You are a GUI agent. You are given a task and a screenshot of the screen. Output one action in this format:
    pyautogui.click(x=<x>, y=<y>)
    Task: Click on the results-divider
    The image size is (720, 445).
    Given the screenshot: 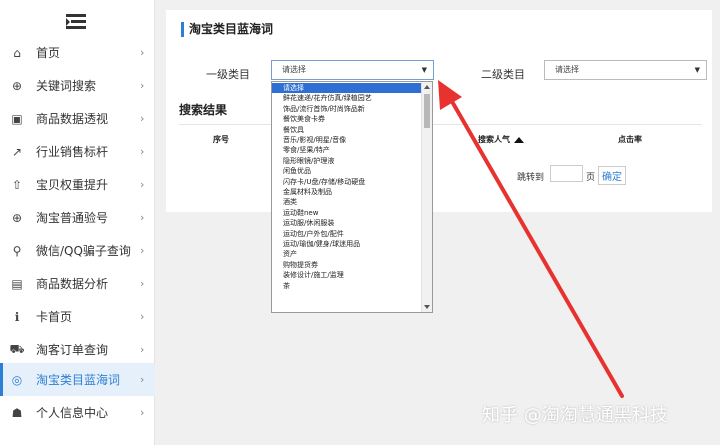 What is the action you would take?
    pyautogui.click(x=440, y=124)
    